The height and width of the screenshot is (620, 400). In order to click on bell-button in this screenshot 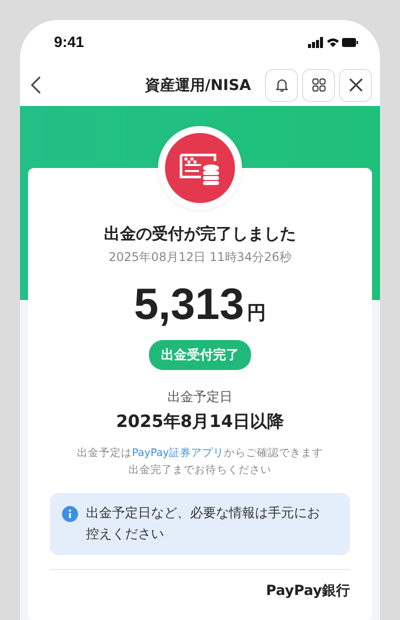, I will do `click(281, 85)`.